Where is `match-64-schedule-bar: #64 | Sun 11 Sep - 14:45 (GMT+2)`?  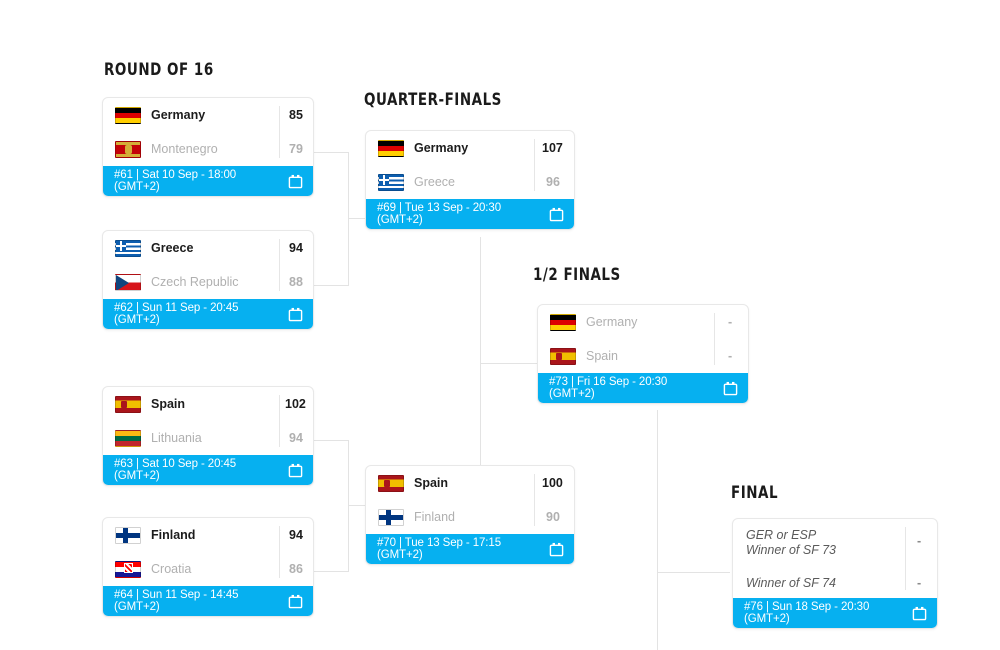
match-64-schedule-bar: #64 | Sun 11 Sep - 14:45 (GMT+2) is located at coordinates (208, 601).